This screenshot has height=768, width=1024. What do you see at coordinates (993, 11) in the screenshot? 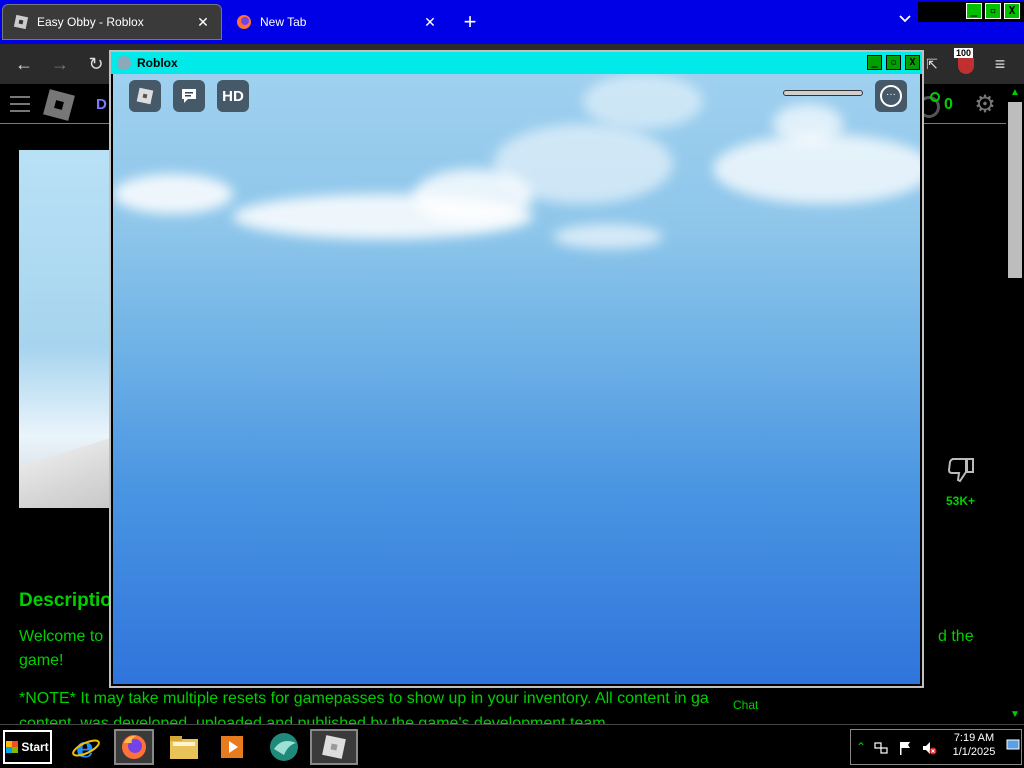
I see `restore-button: ▫` at bounding box center [993, 11].